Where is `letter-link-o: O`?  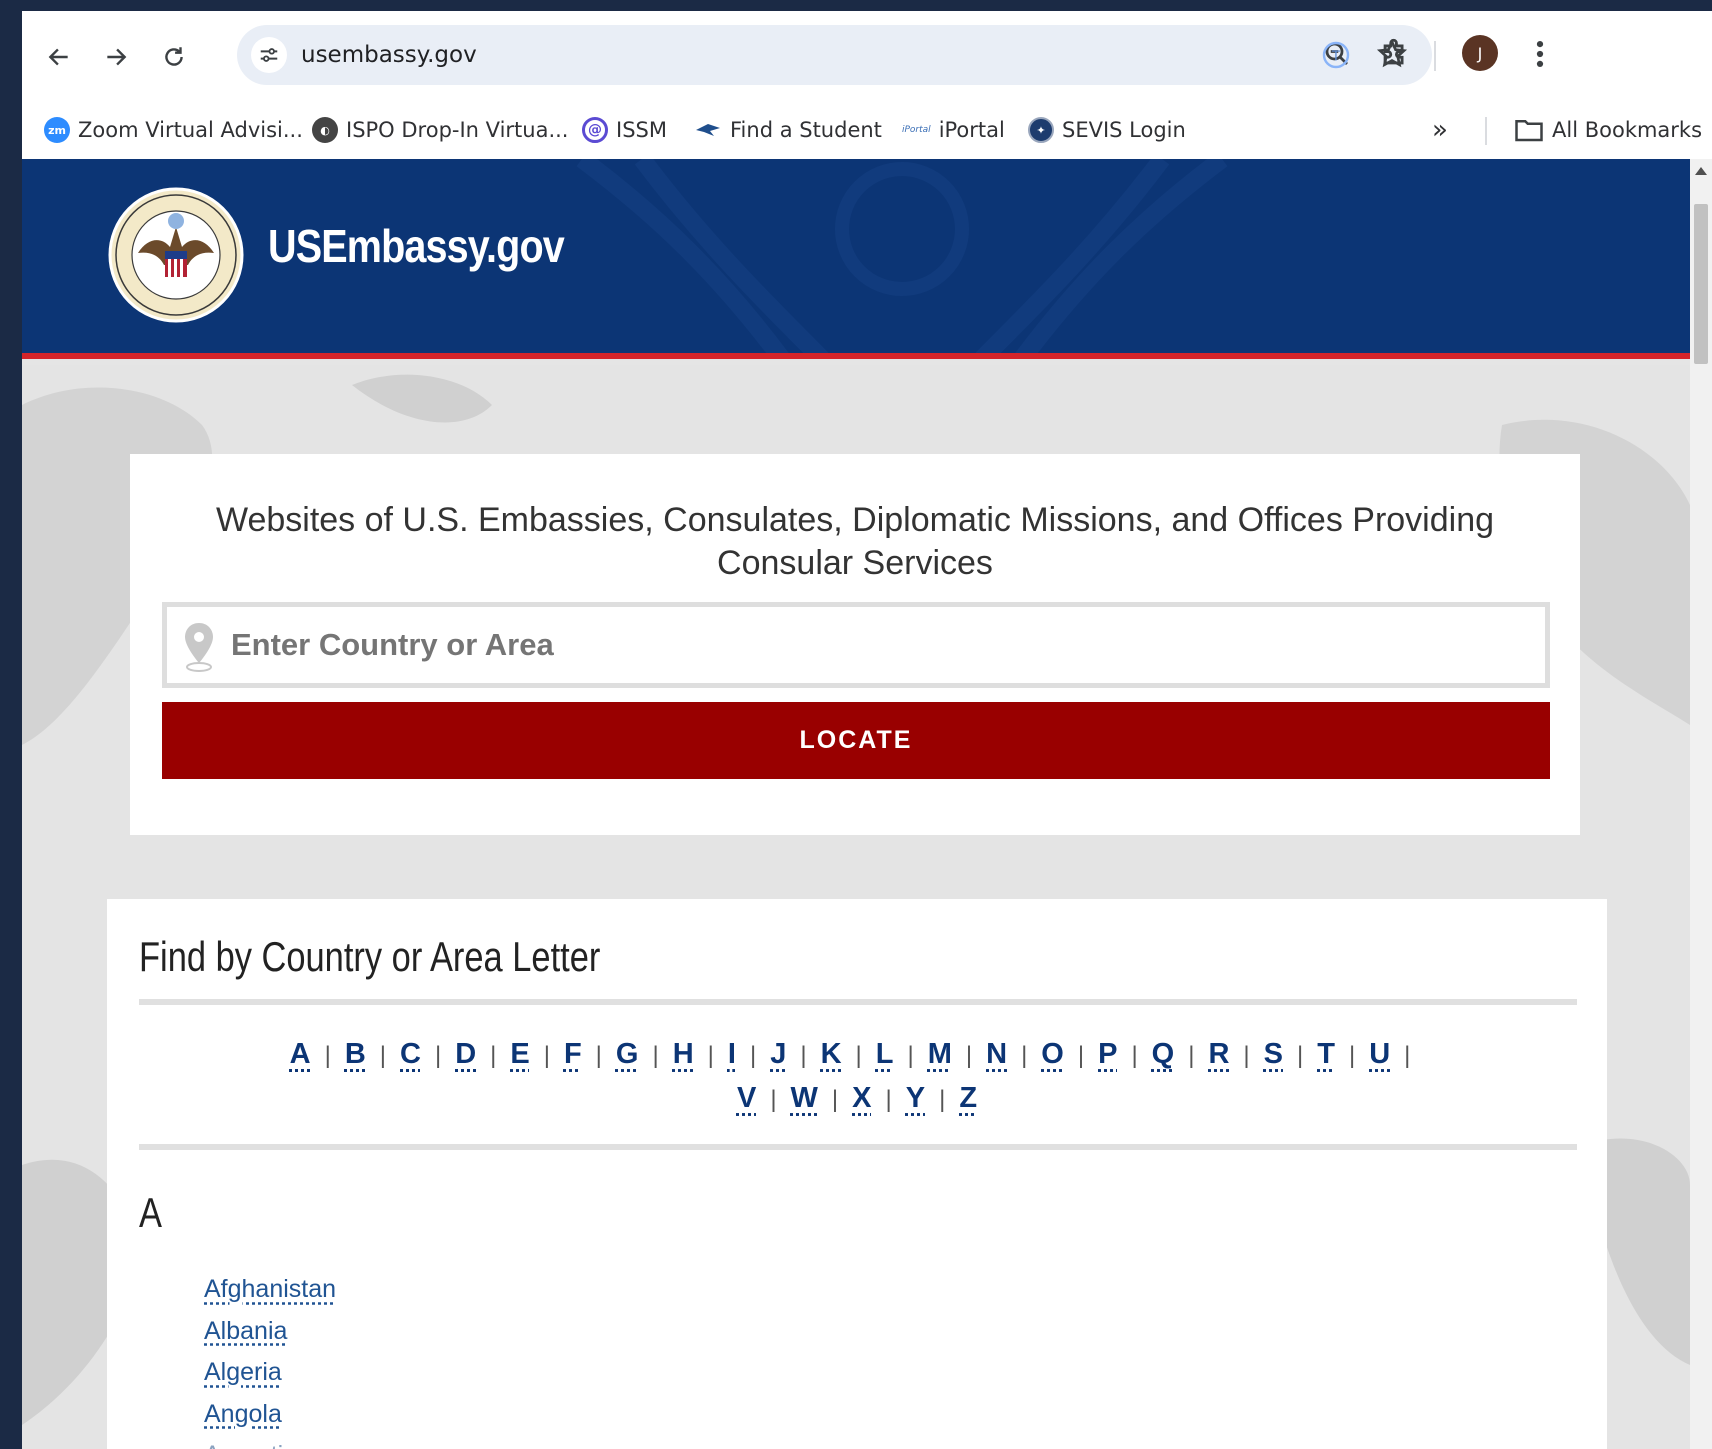
letter-link-o: O is located at coordinates (1052, 1054).